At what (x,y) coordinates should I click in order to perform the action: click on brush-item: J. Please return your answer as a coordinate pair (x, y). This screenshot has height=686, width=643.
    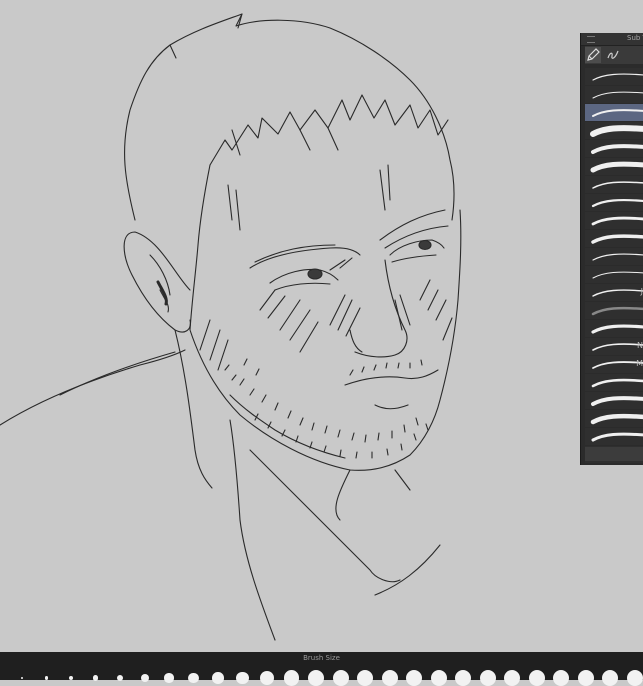
    Looking at the image, I should click on (614, 292).